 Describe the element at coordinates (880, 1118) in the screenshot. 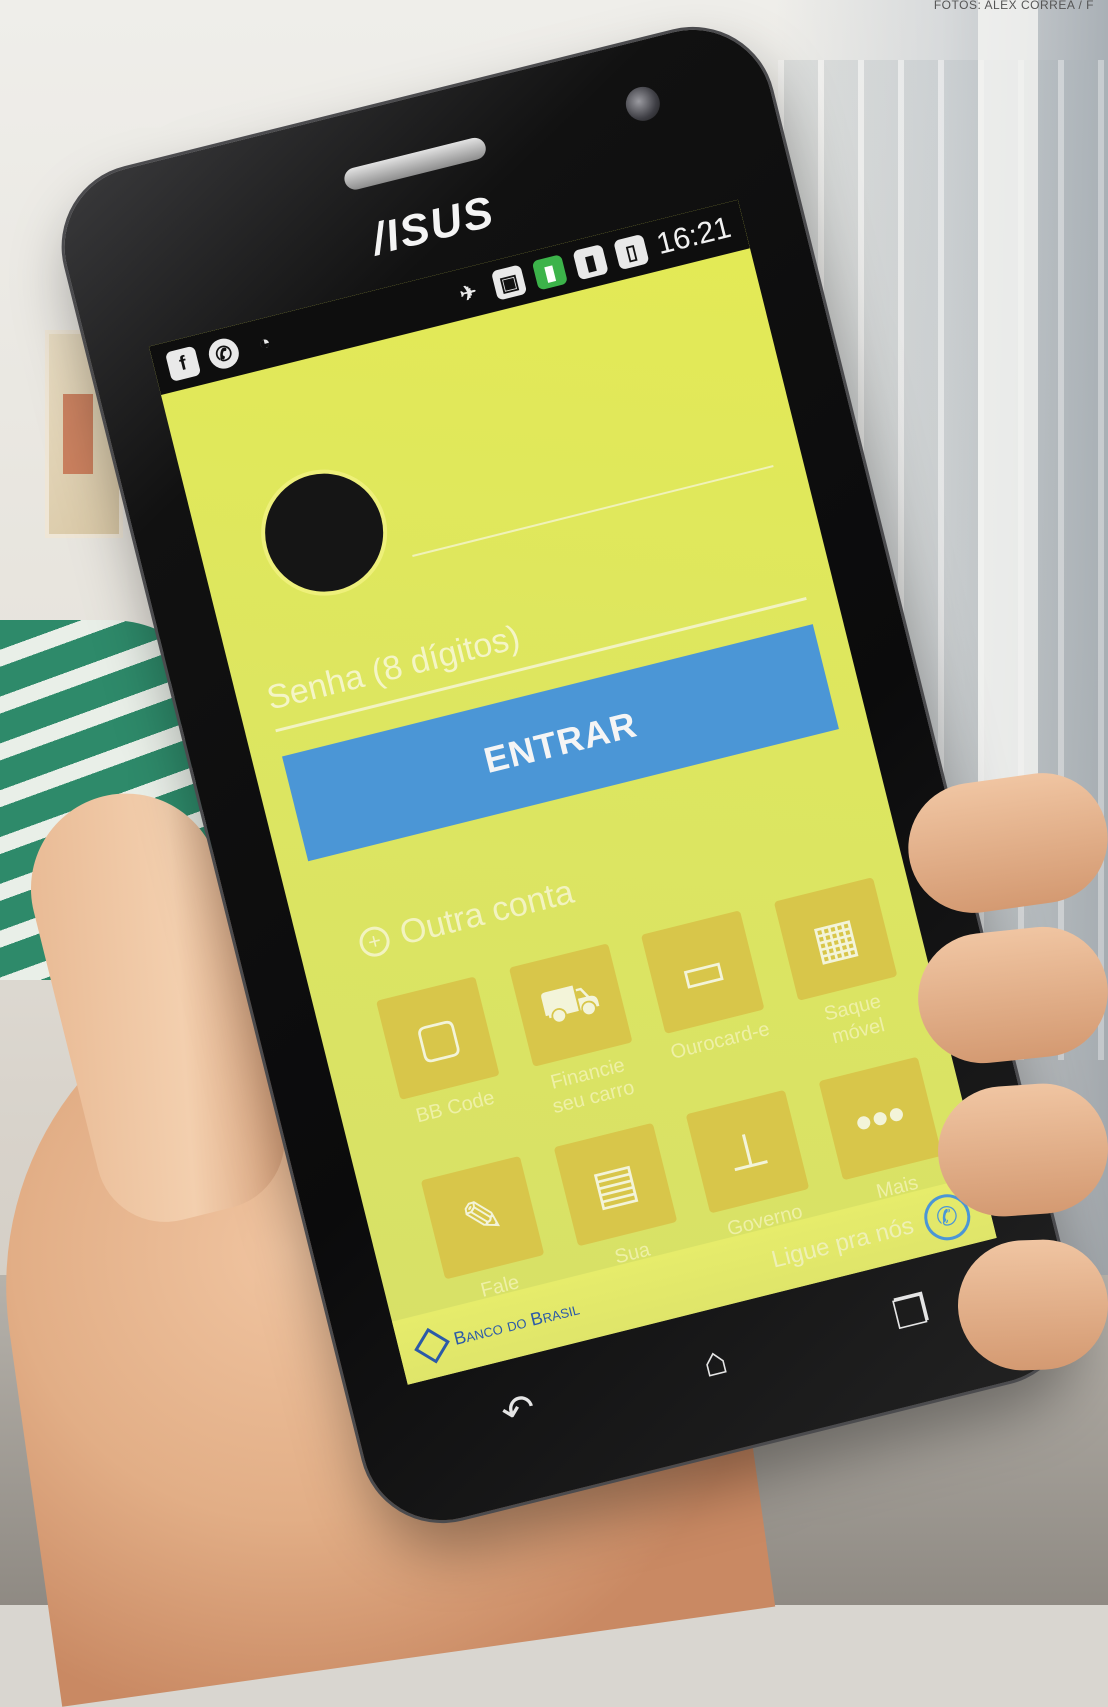

I see `more-icon: •••` at that location.